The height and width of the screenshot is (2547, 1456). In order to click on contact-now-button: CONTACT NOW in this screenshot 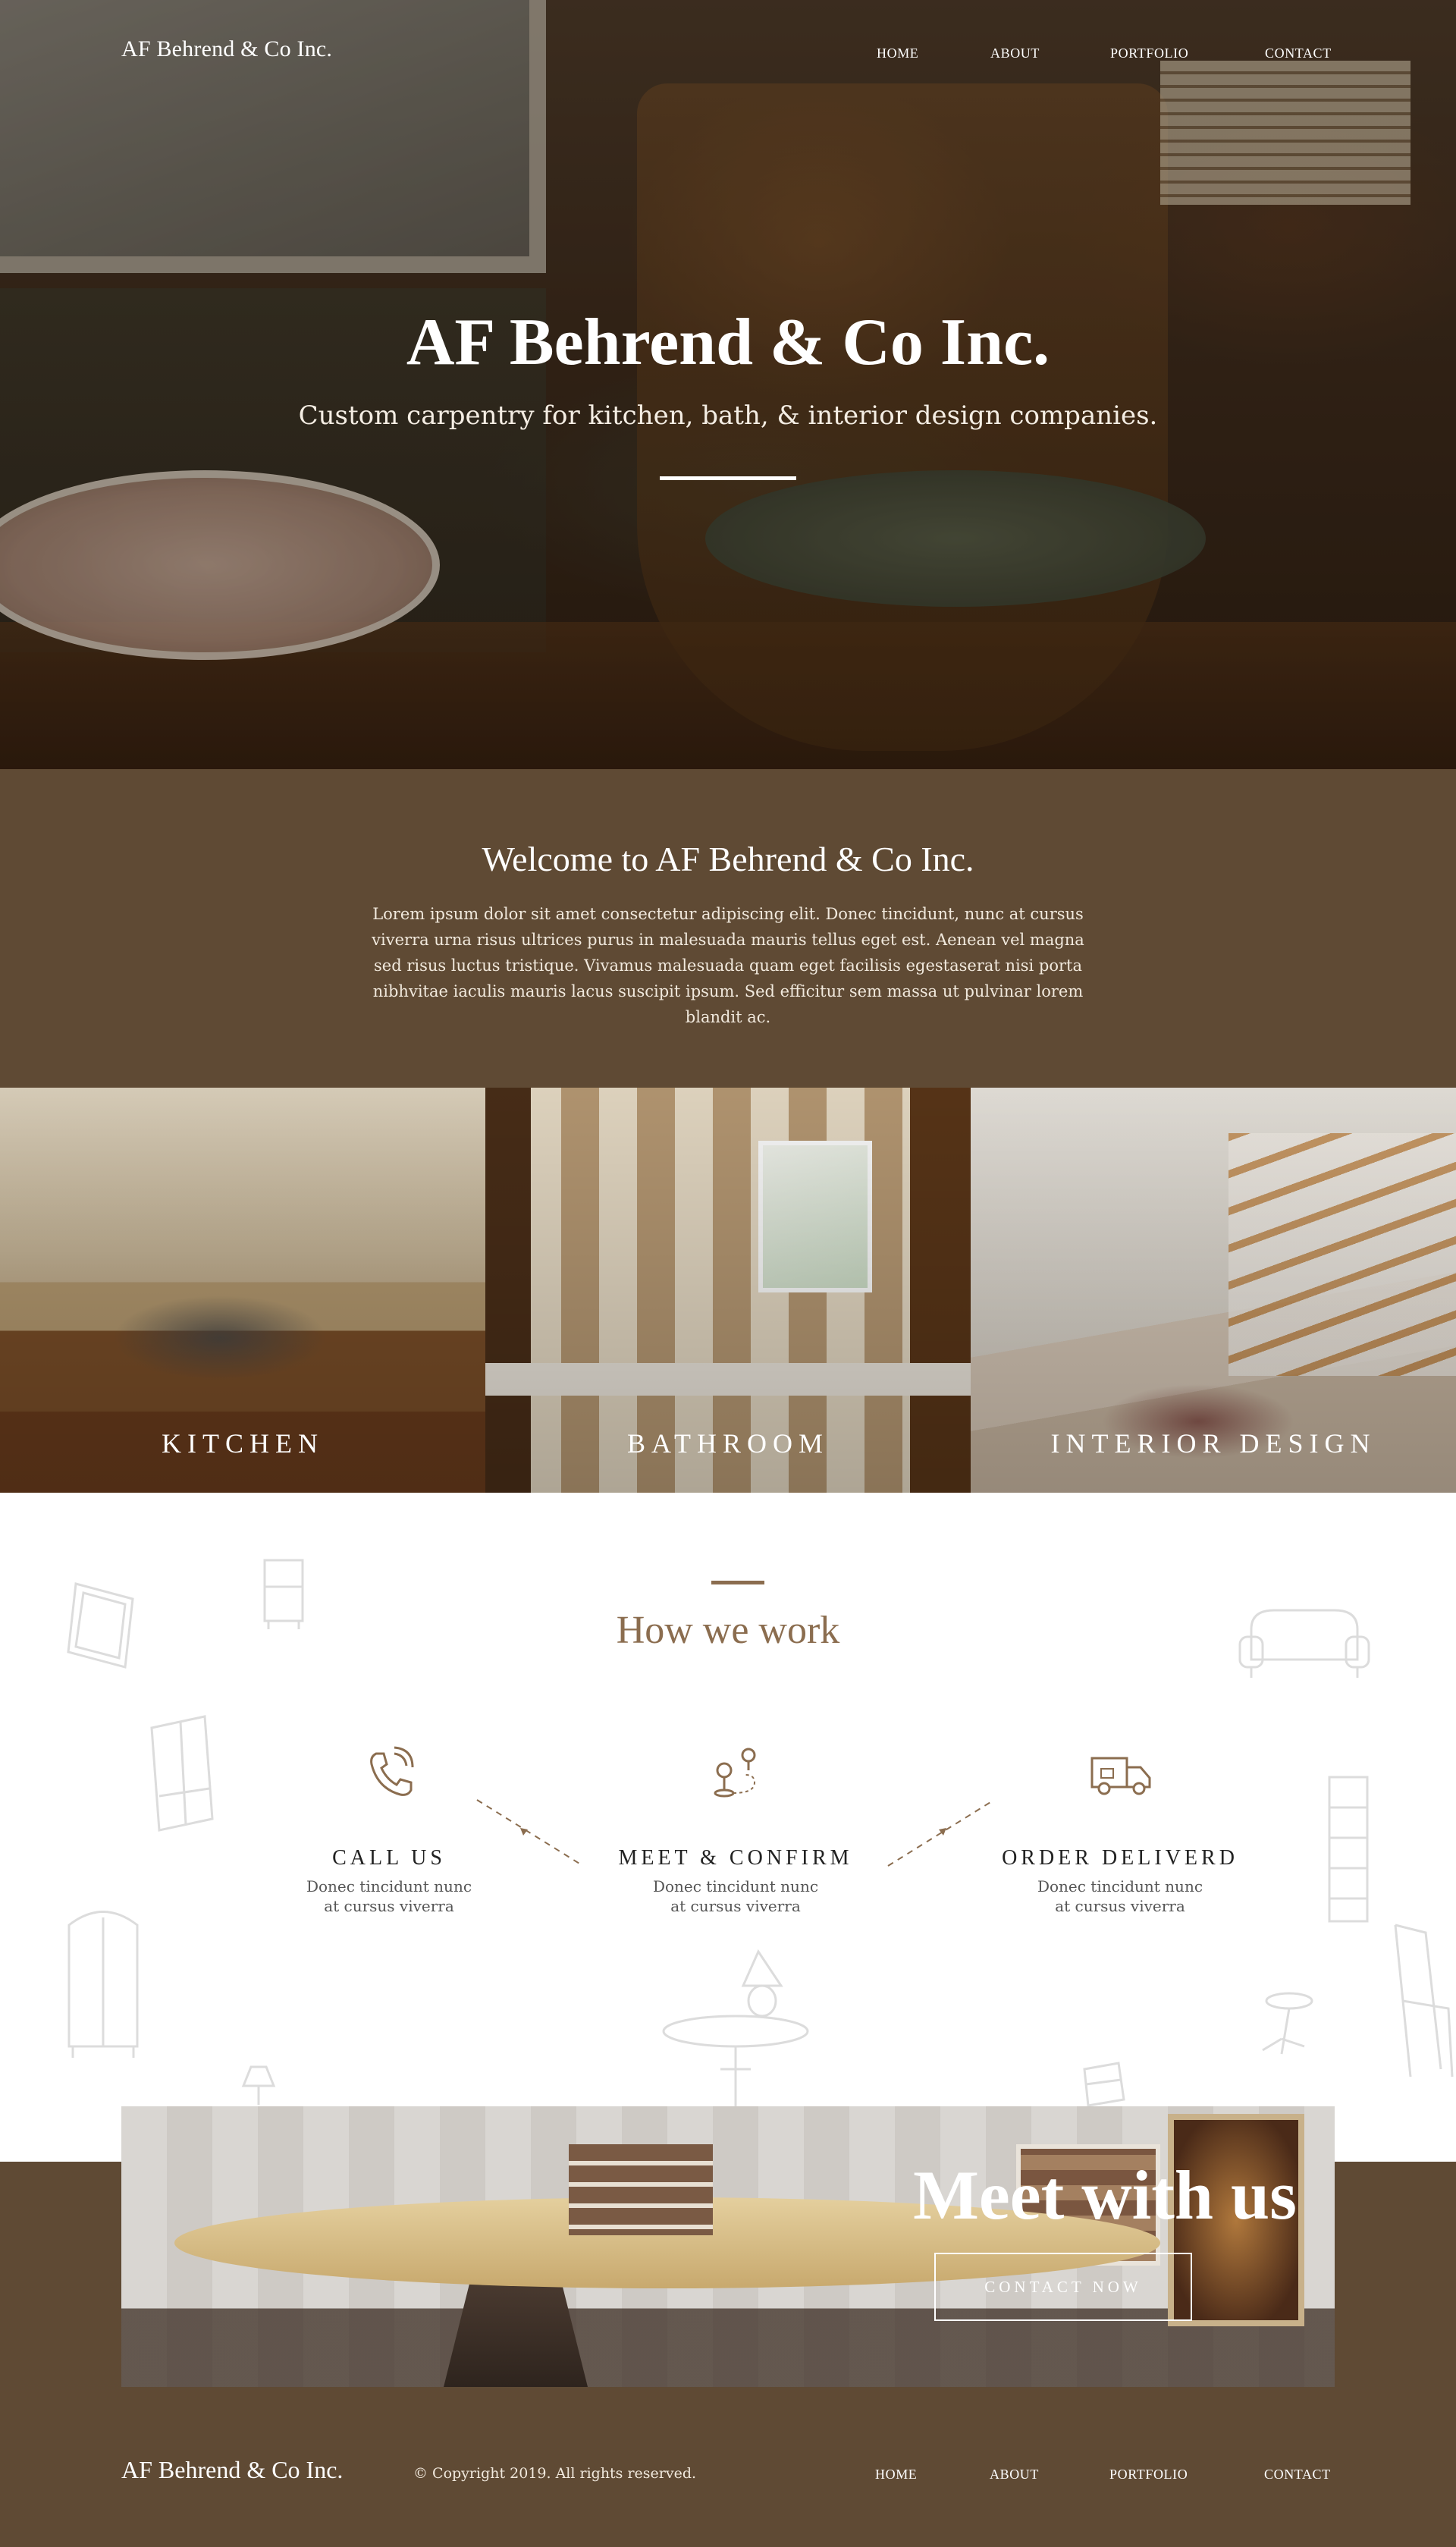, I will do `click(1063, 2287)`.